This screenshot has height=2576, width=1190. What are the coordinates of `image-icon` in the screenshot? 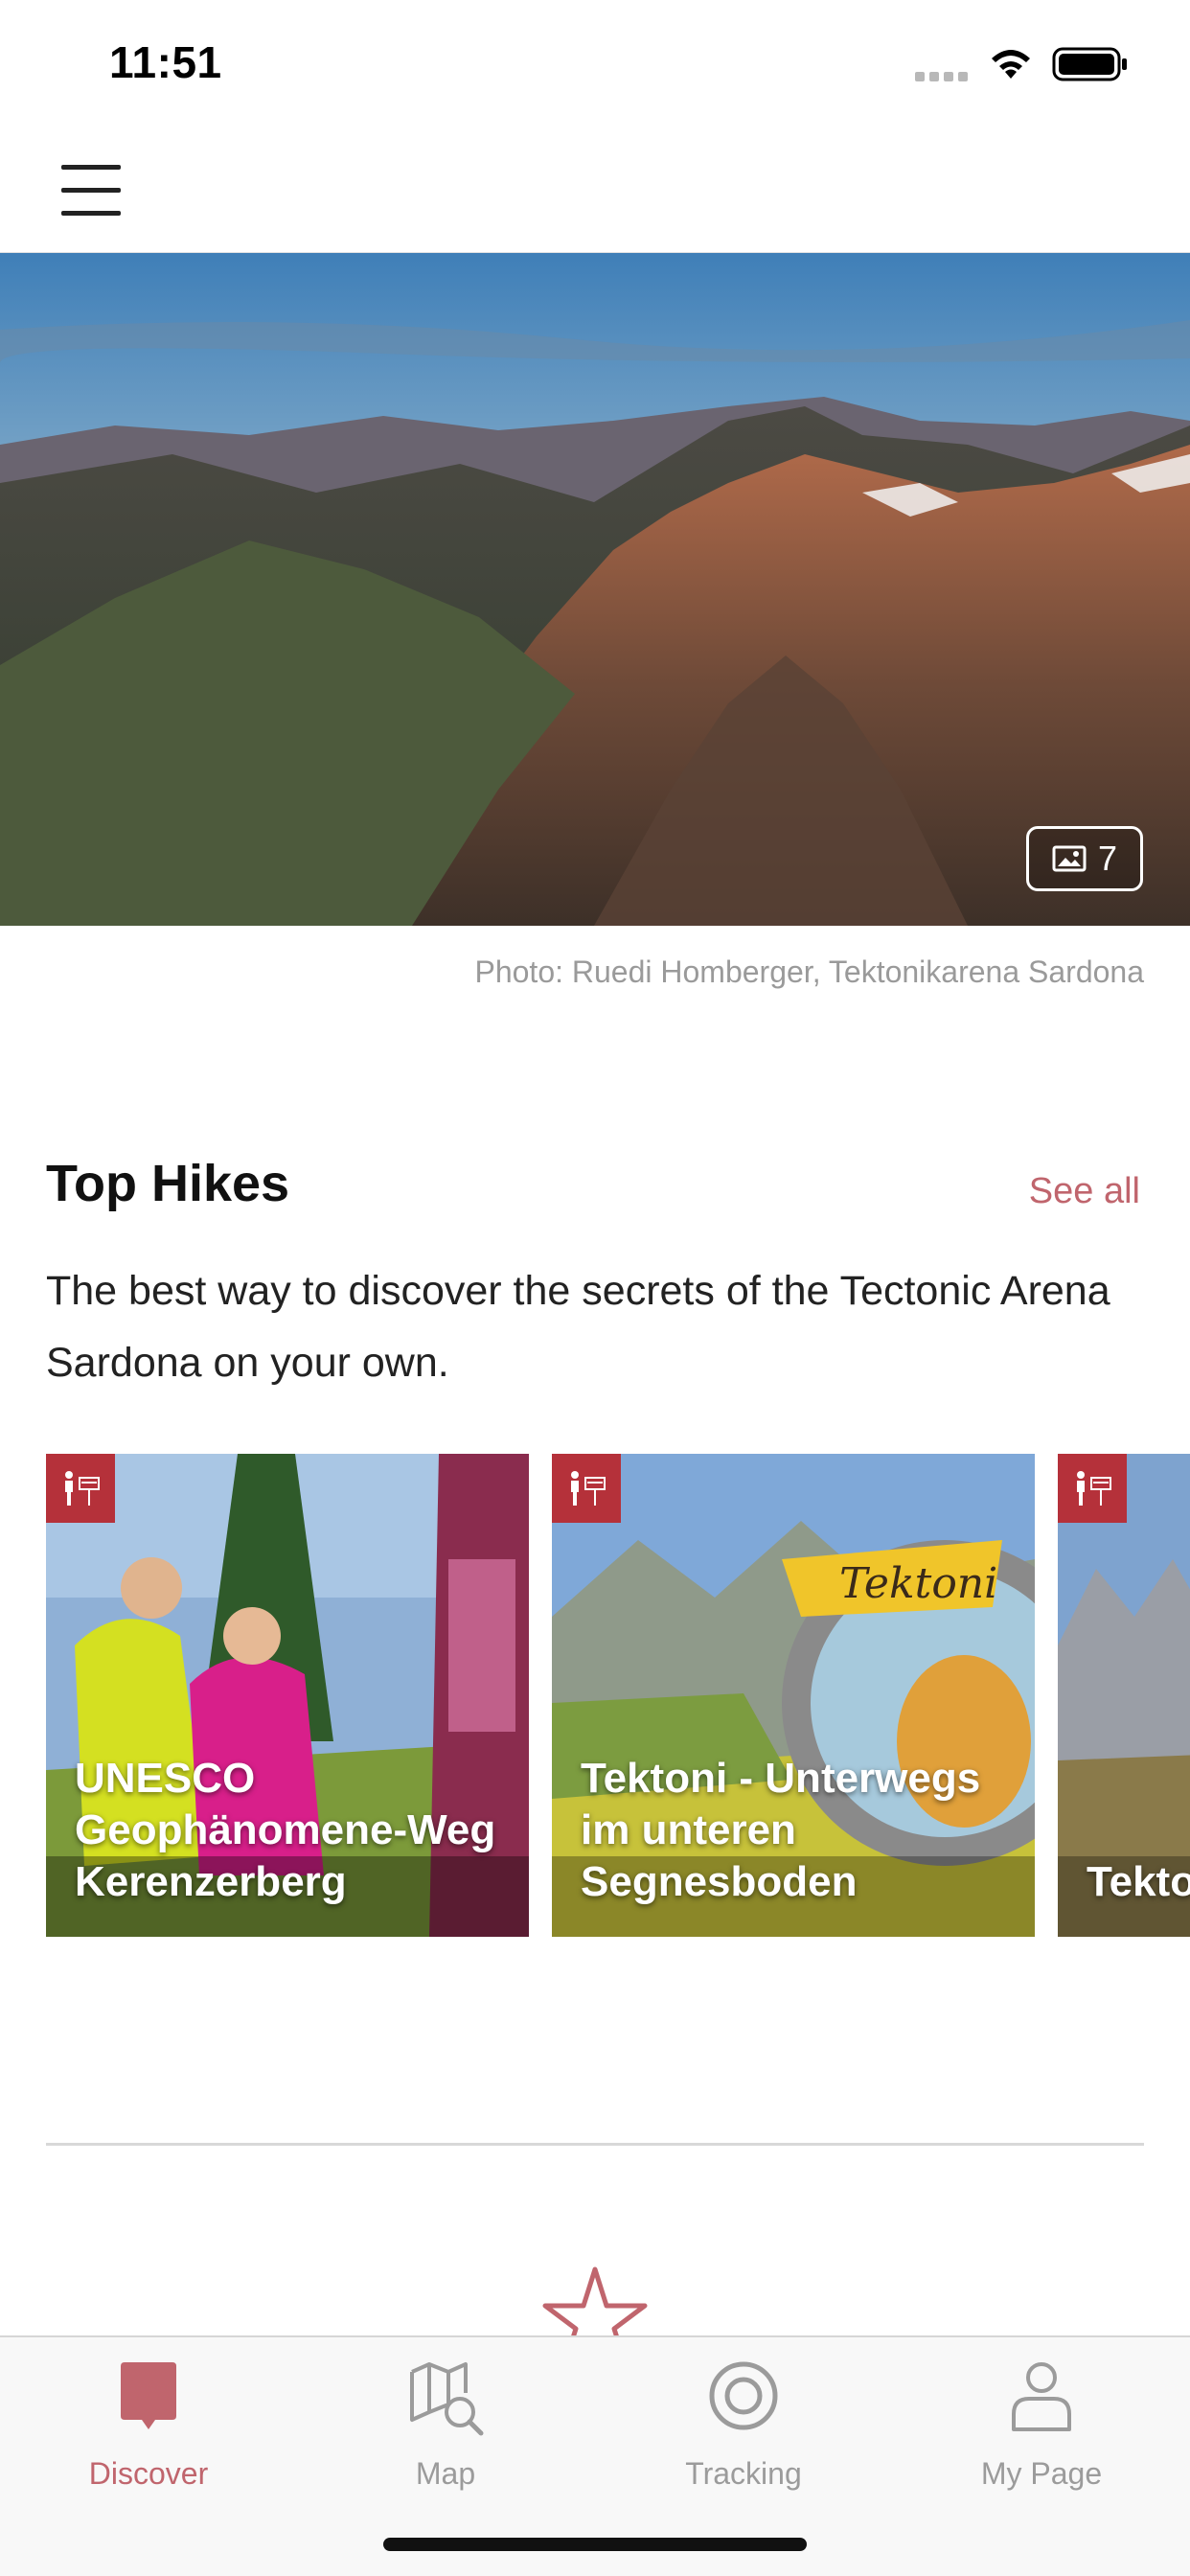 It's located at (1070, 858).